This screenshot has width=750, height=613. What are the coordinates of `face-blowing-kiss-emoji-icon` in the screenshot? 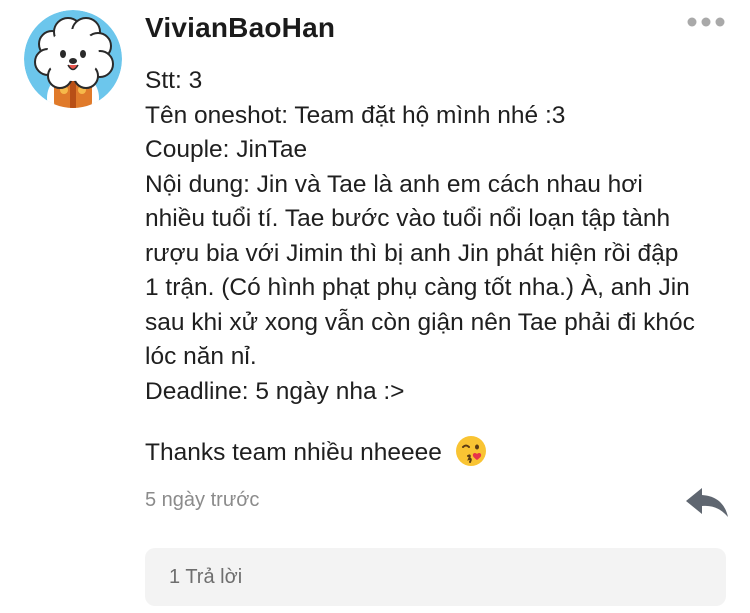 It's located at (470, 451).